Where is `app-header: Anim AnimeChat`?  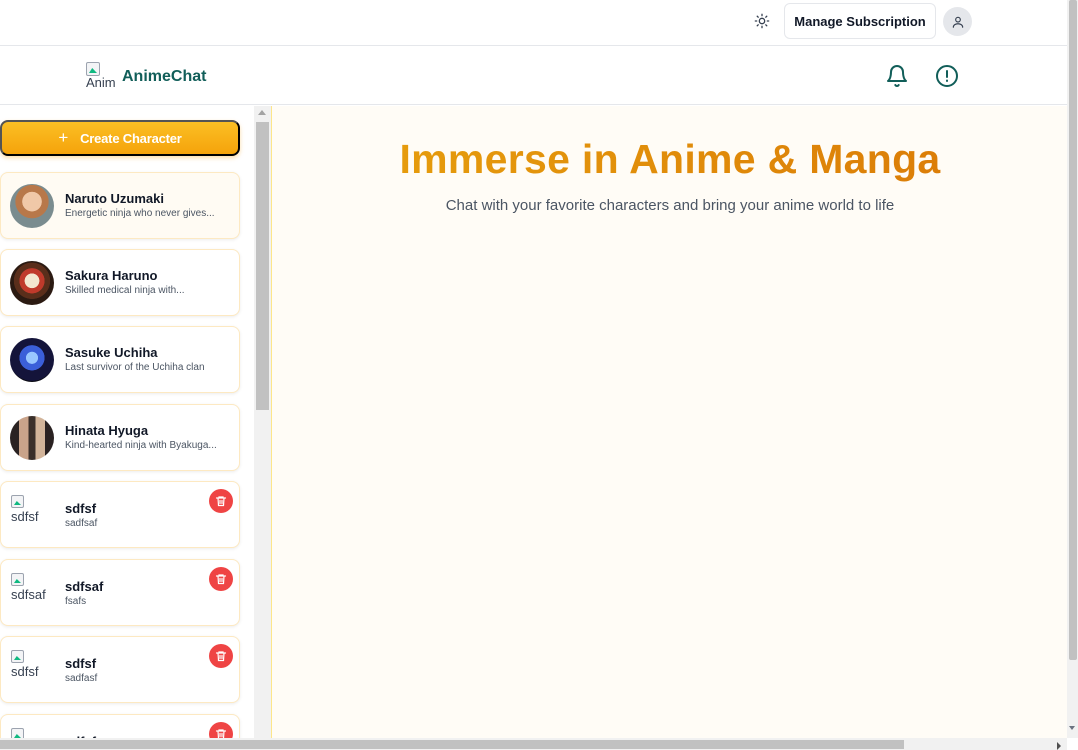
app-header: Anim AnimeChat is located at coordinates (533, 76).